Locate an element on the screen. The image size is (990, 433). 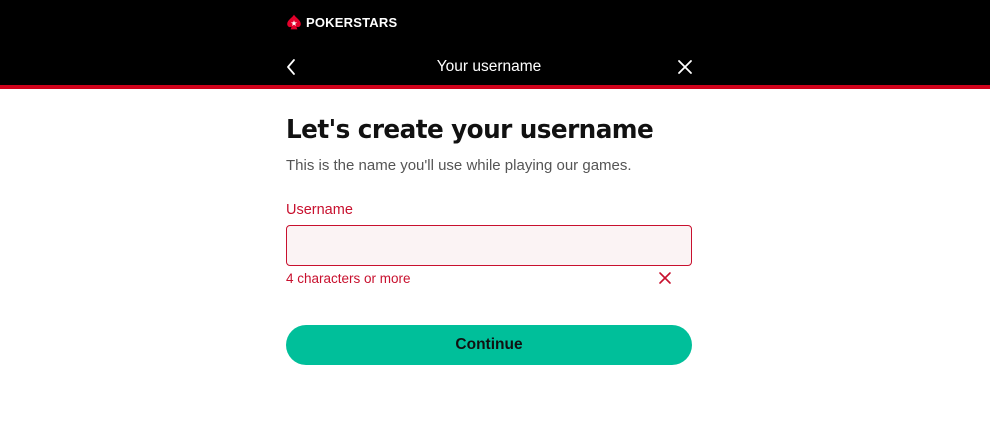
close-icon is located at coordinates (685, 67).